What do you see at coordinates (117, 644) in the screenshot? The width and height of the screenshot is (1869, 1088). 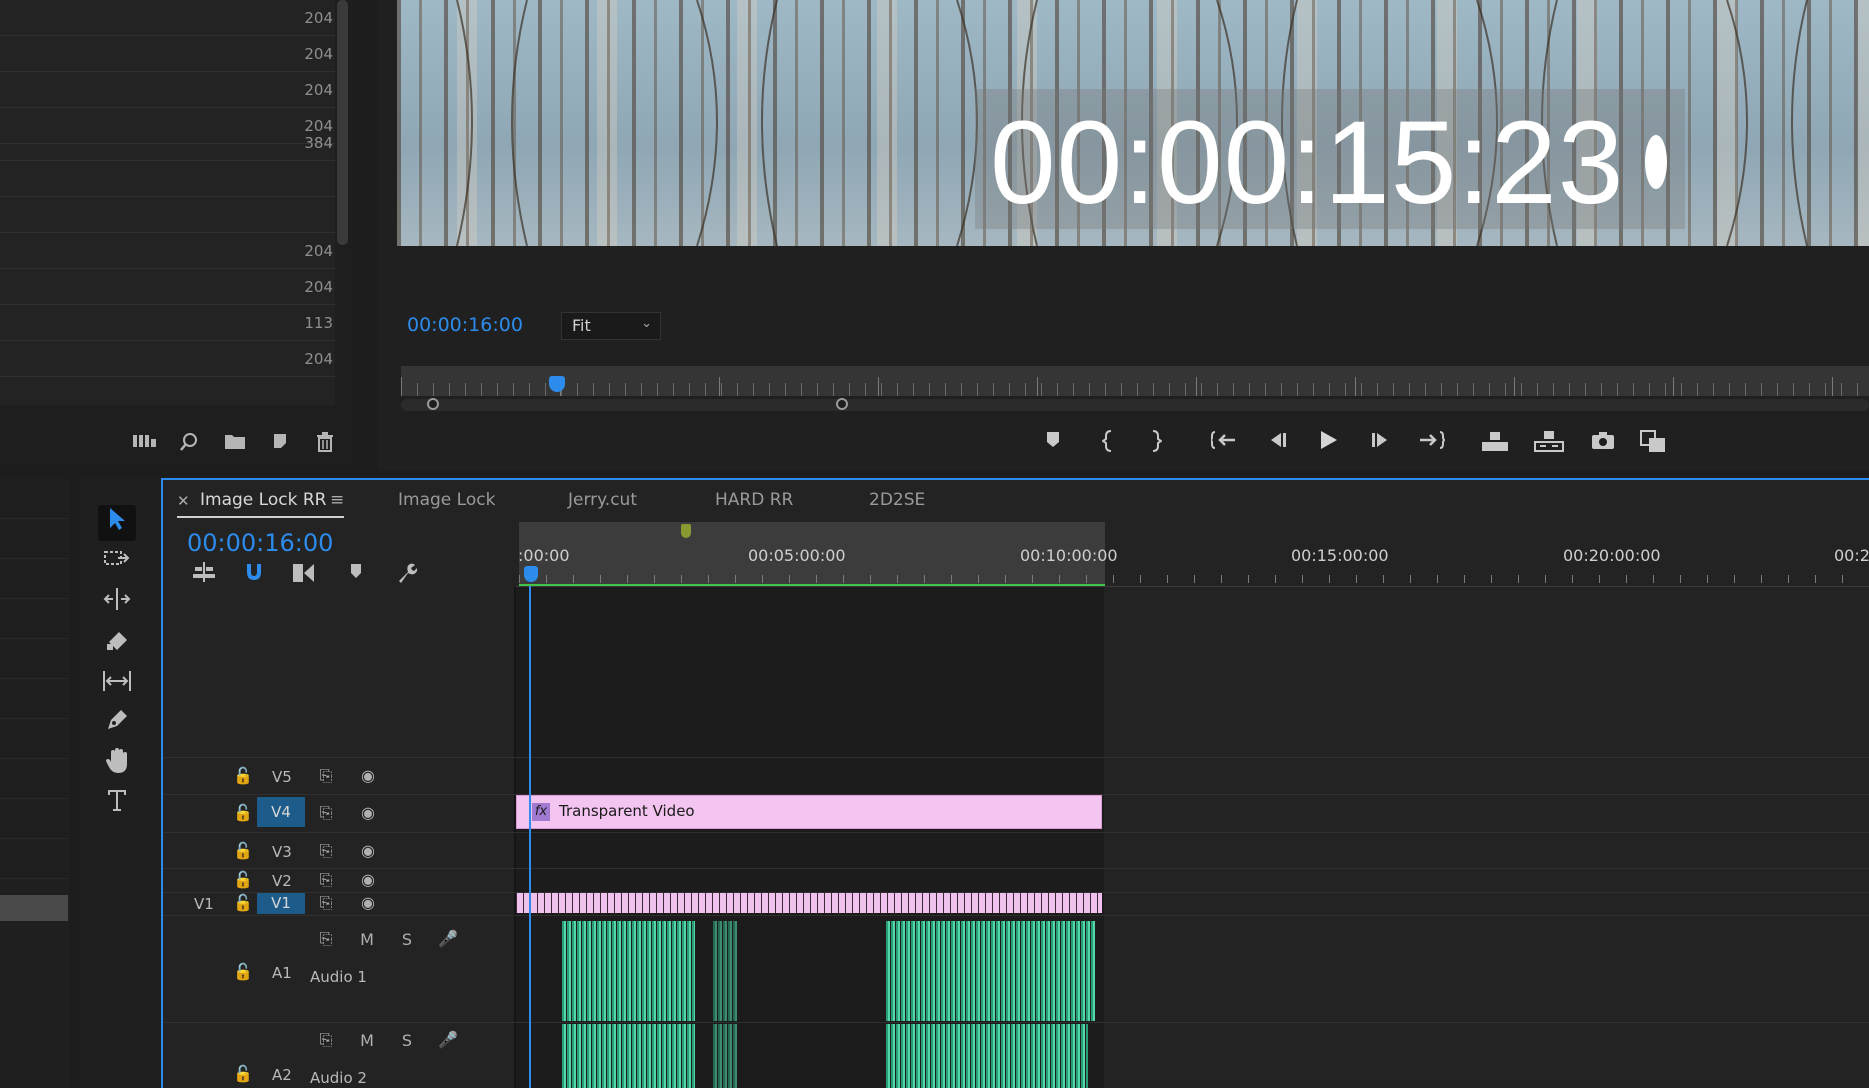 I see `razor-tool-icon` at bounding box center [117, 644].